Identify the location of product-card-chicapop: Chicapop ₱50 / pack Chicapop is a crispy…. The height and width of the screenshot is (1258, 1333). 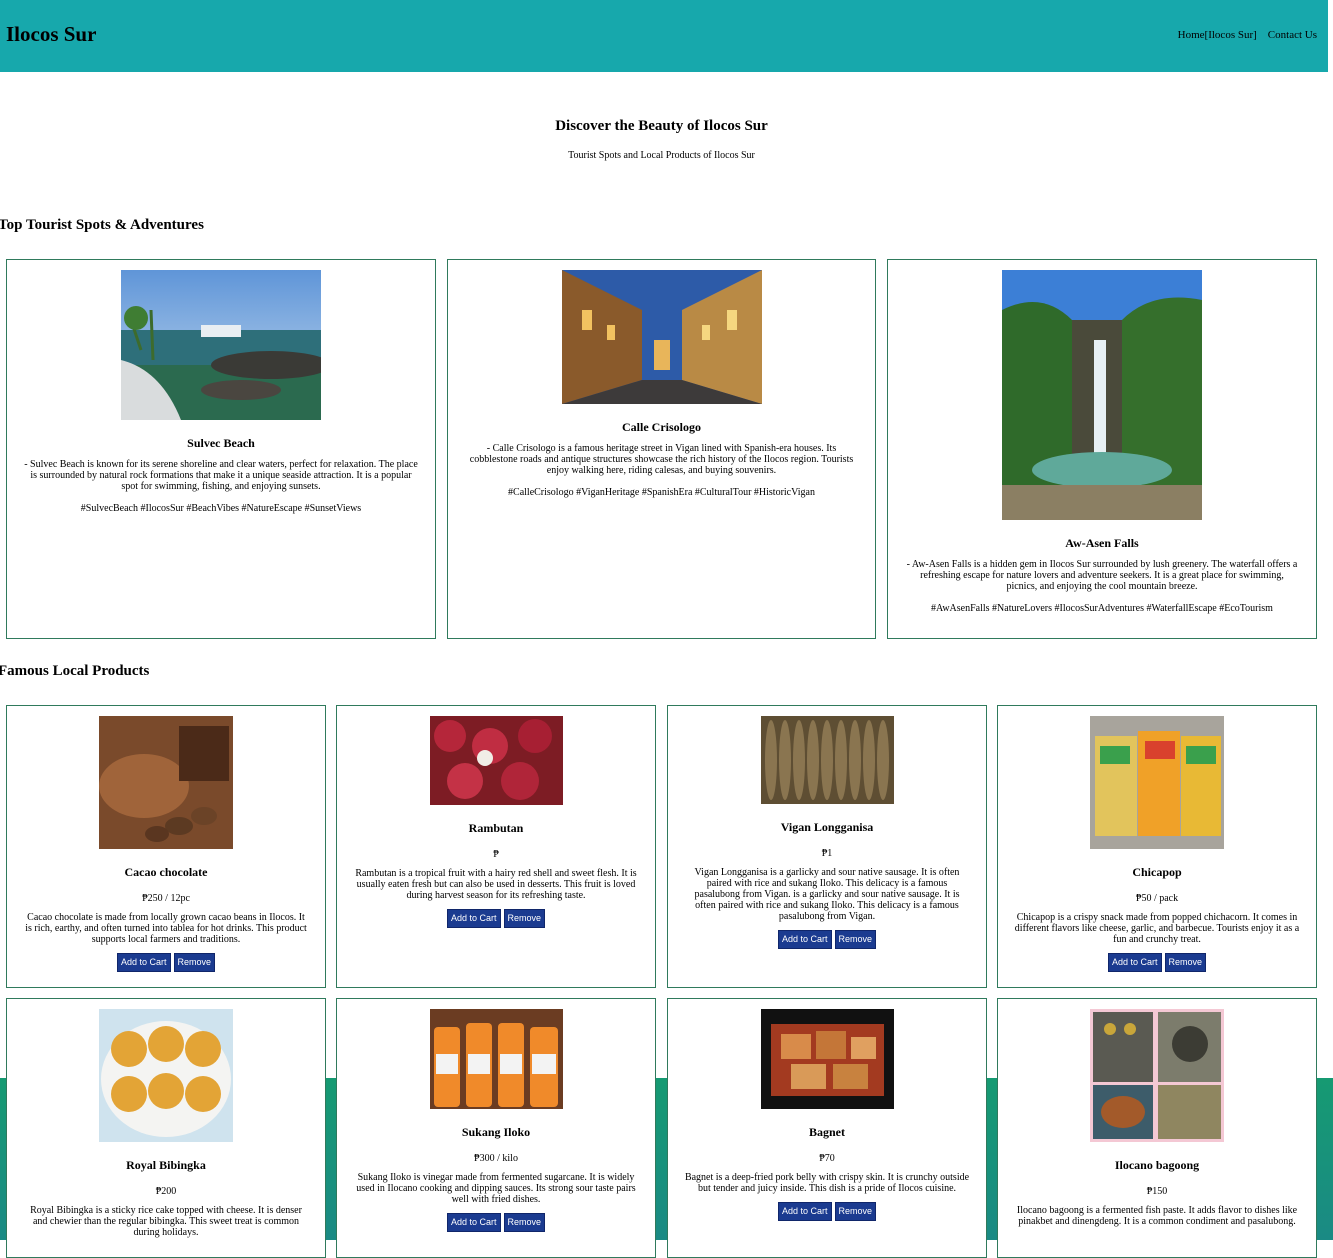
(1157, 846).